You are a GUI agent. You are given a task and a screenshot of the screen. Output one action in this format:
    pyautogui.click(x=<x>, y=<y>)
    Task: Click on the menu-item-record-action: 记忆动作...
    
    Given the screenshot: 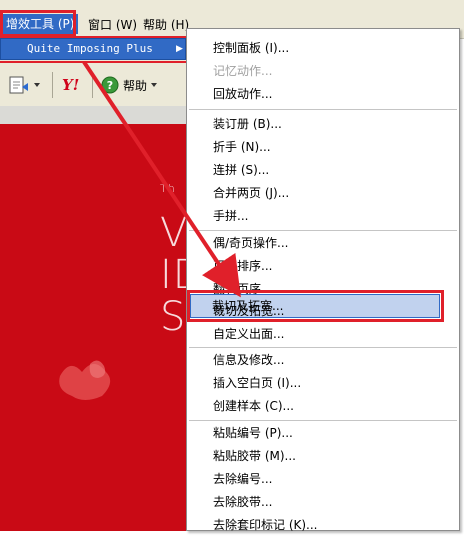 What is the action you would take?
    pyautogui.click(x=243, y=71)
    